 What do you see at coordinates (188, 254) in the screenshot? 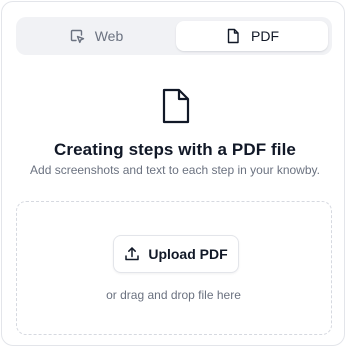
I see `upload-pdf-label: Upload PDF` at bounding box center [188, 254].